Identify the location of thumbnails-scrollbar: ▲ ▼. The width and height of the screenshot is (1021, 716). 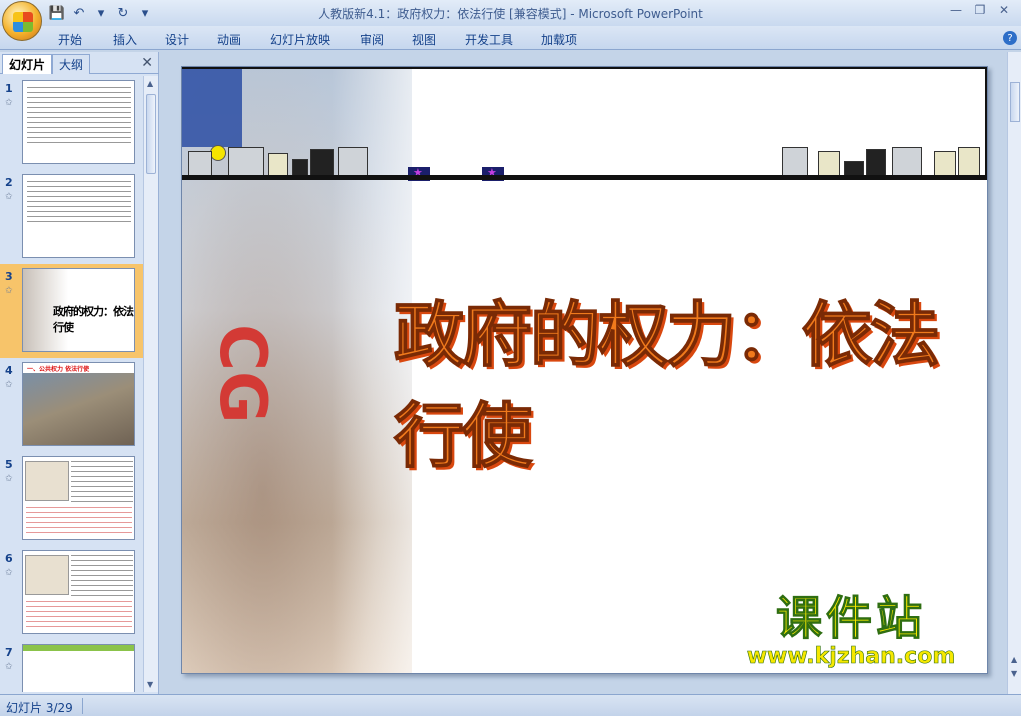
(150, 384).